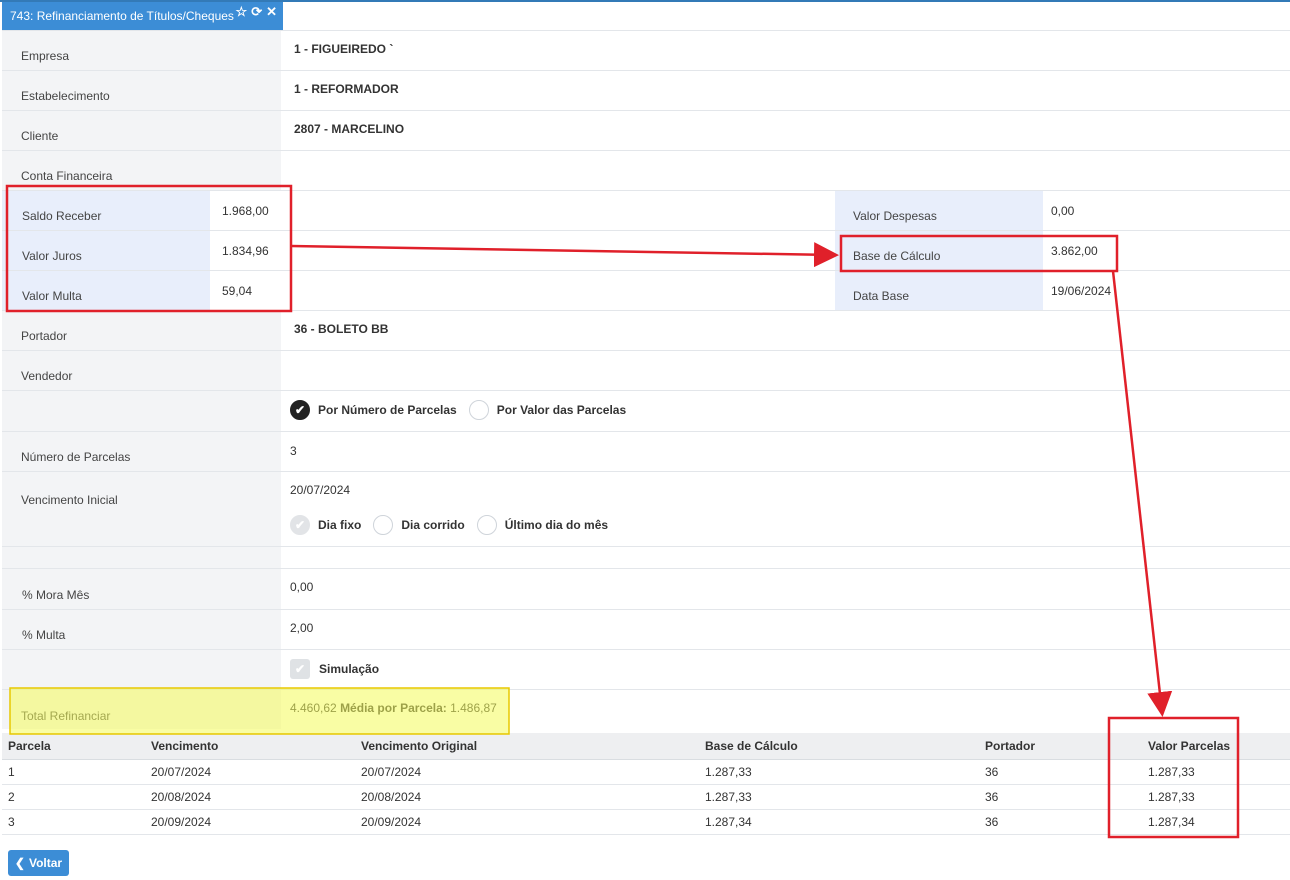 The width and height of the screenshot is (1290, 880). Describe the element at coordinates (346, 89) in the screenshot. I see `estabelecimento-value: 1 - REFORMADOR` at that location.